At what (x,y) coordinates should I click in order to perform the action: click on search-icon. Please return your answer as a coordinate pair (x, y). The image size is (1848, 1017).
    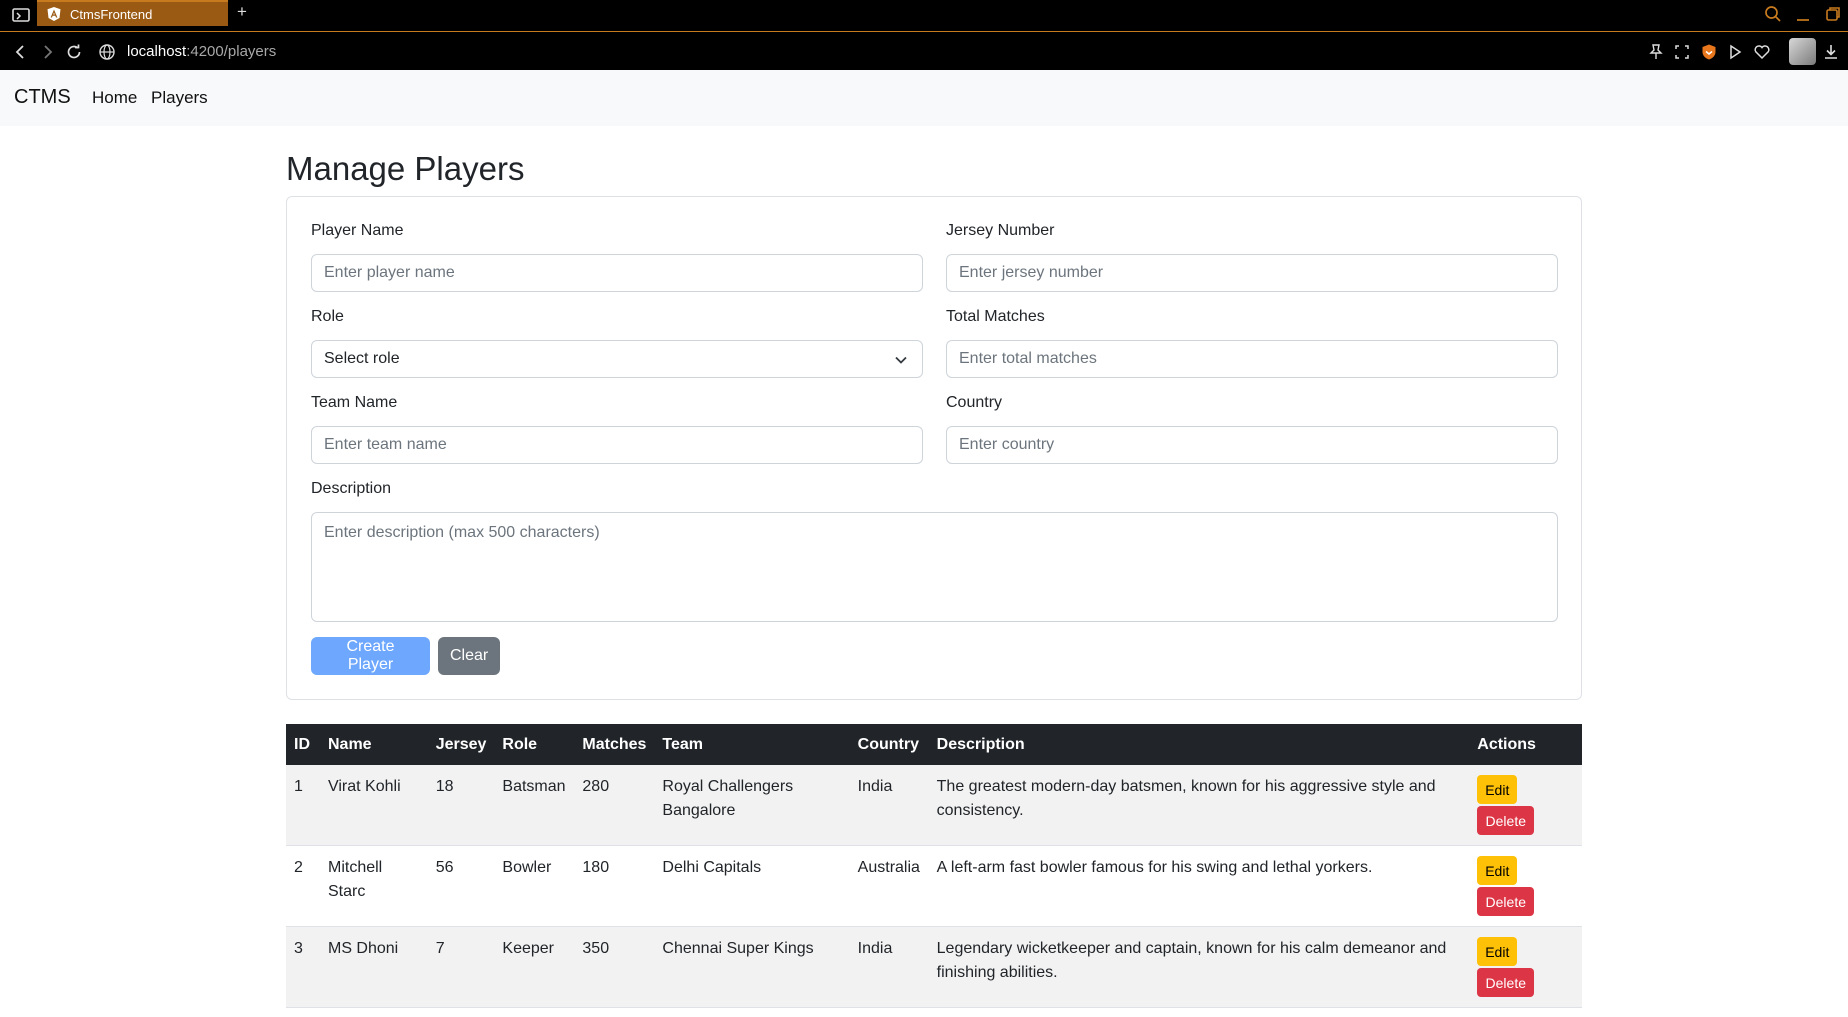
    Looking at the image, I should click on (1773, 14).